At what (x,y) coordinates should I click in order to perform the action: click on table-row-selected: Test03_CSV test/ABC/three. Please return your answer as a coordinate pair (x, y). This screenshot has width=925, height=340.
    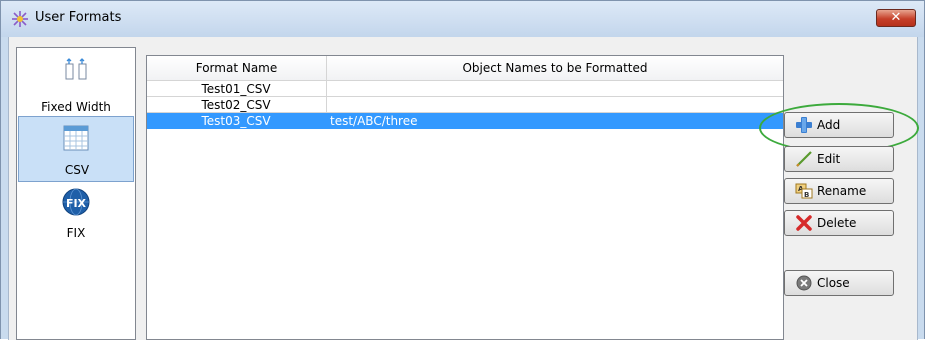
    Looking at the image, I should click on (465, 121).